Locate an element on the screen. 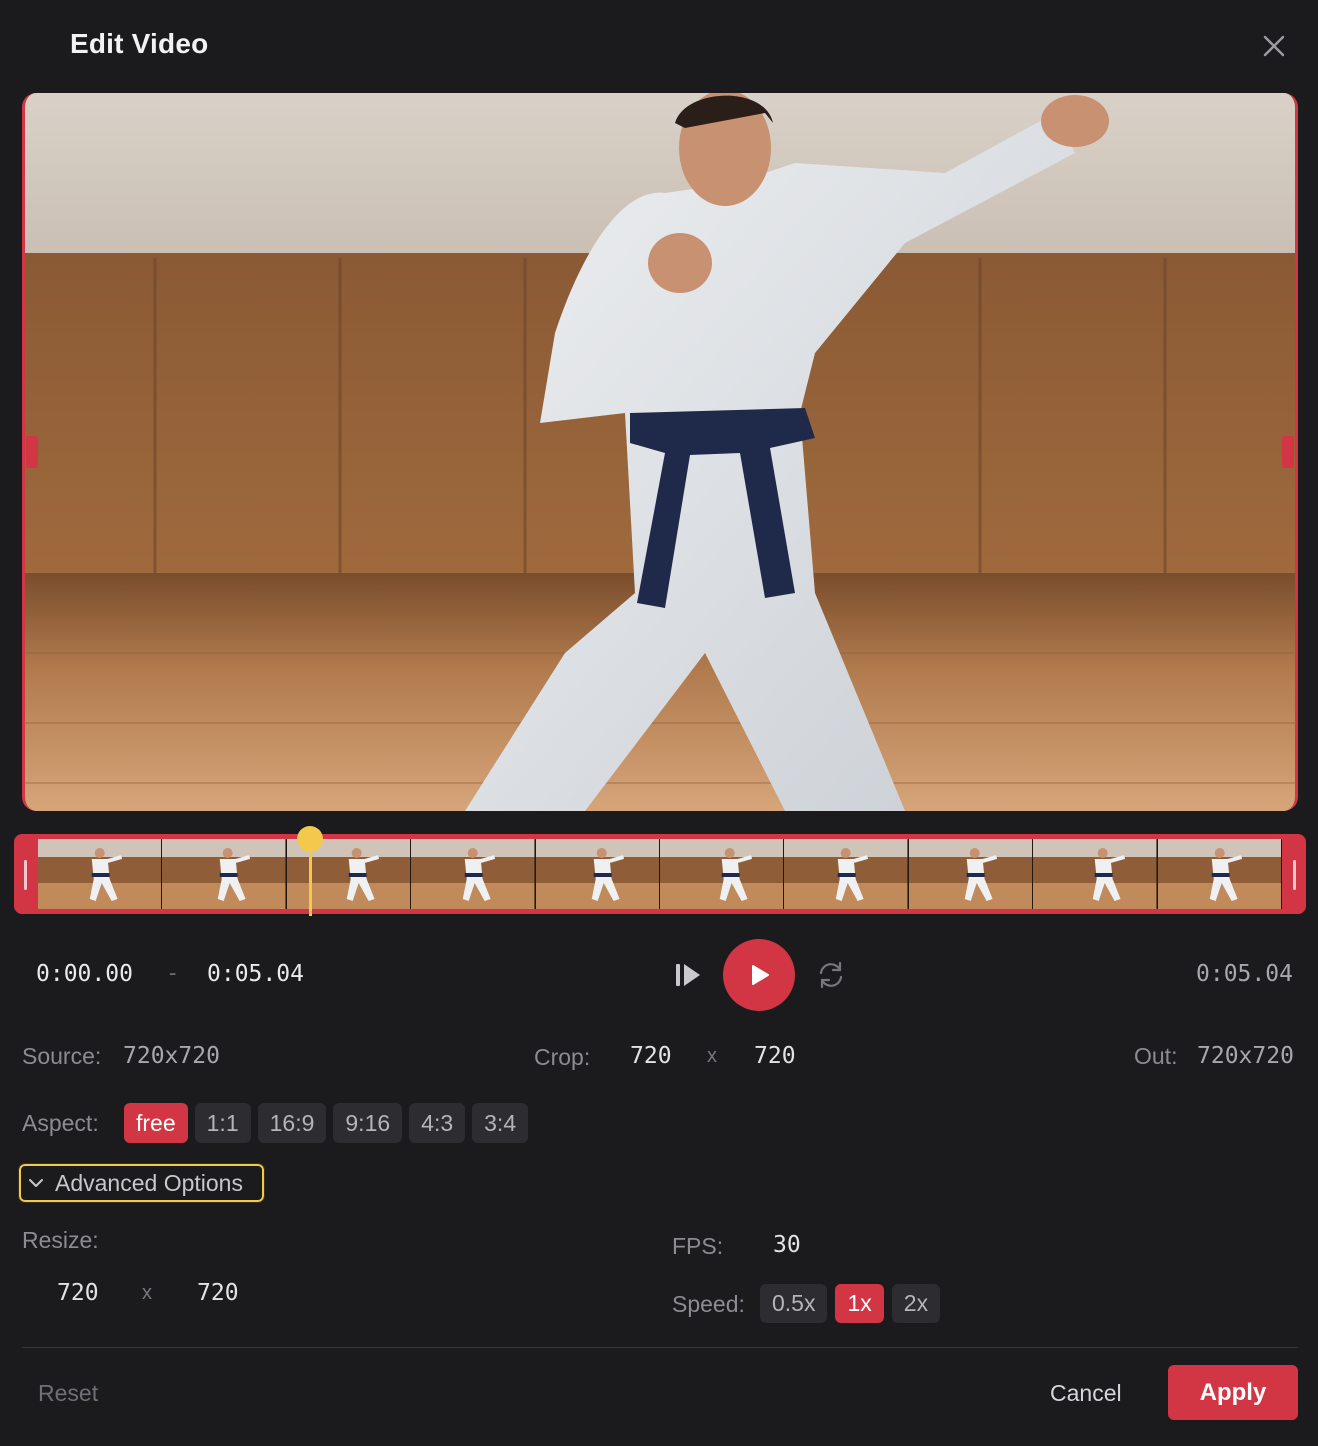 This screenshot has height=1446, width=1318. advanced-options-label: Advanced Options is located at coordinates (149, 1182).